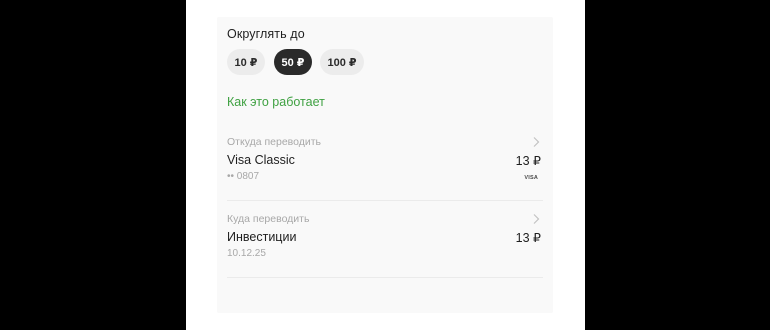 Image resolution: width=770 pixels, height=330 pixels. I want to click on from-caption: Откуда переводить, so click(274, 142).